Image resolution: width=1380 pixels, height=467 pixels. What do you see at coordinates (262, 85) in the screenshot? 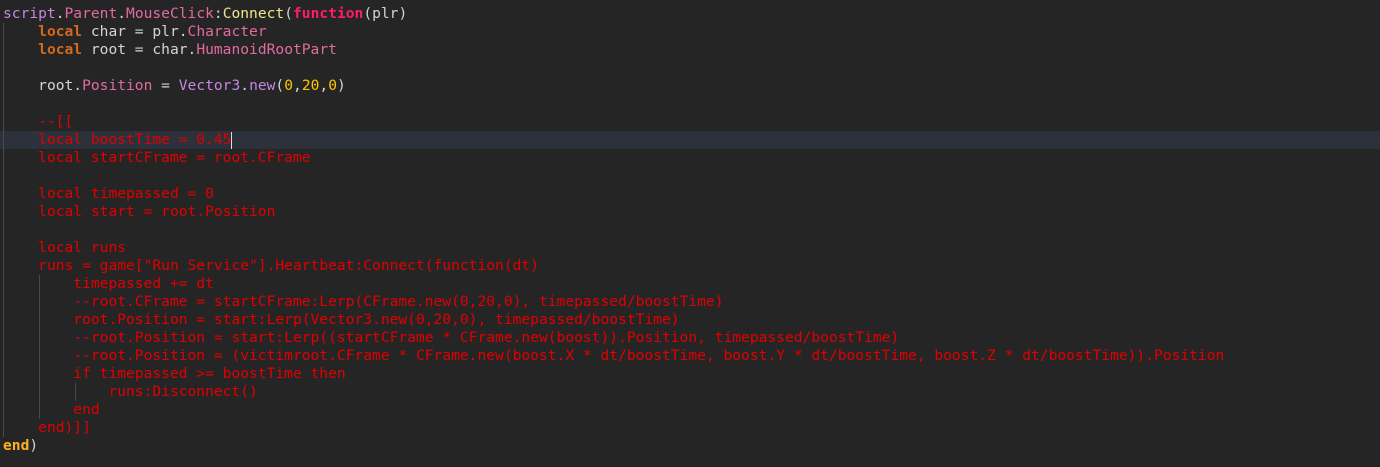
I see `code-token: new` at bounding box center [262, 85].